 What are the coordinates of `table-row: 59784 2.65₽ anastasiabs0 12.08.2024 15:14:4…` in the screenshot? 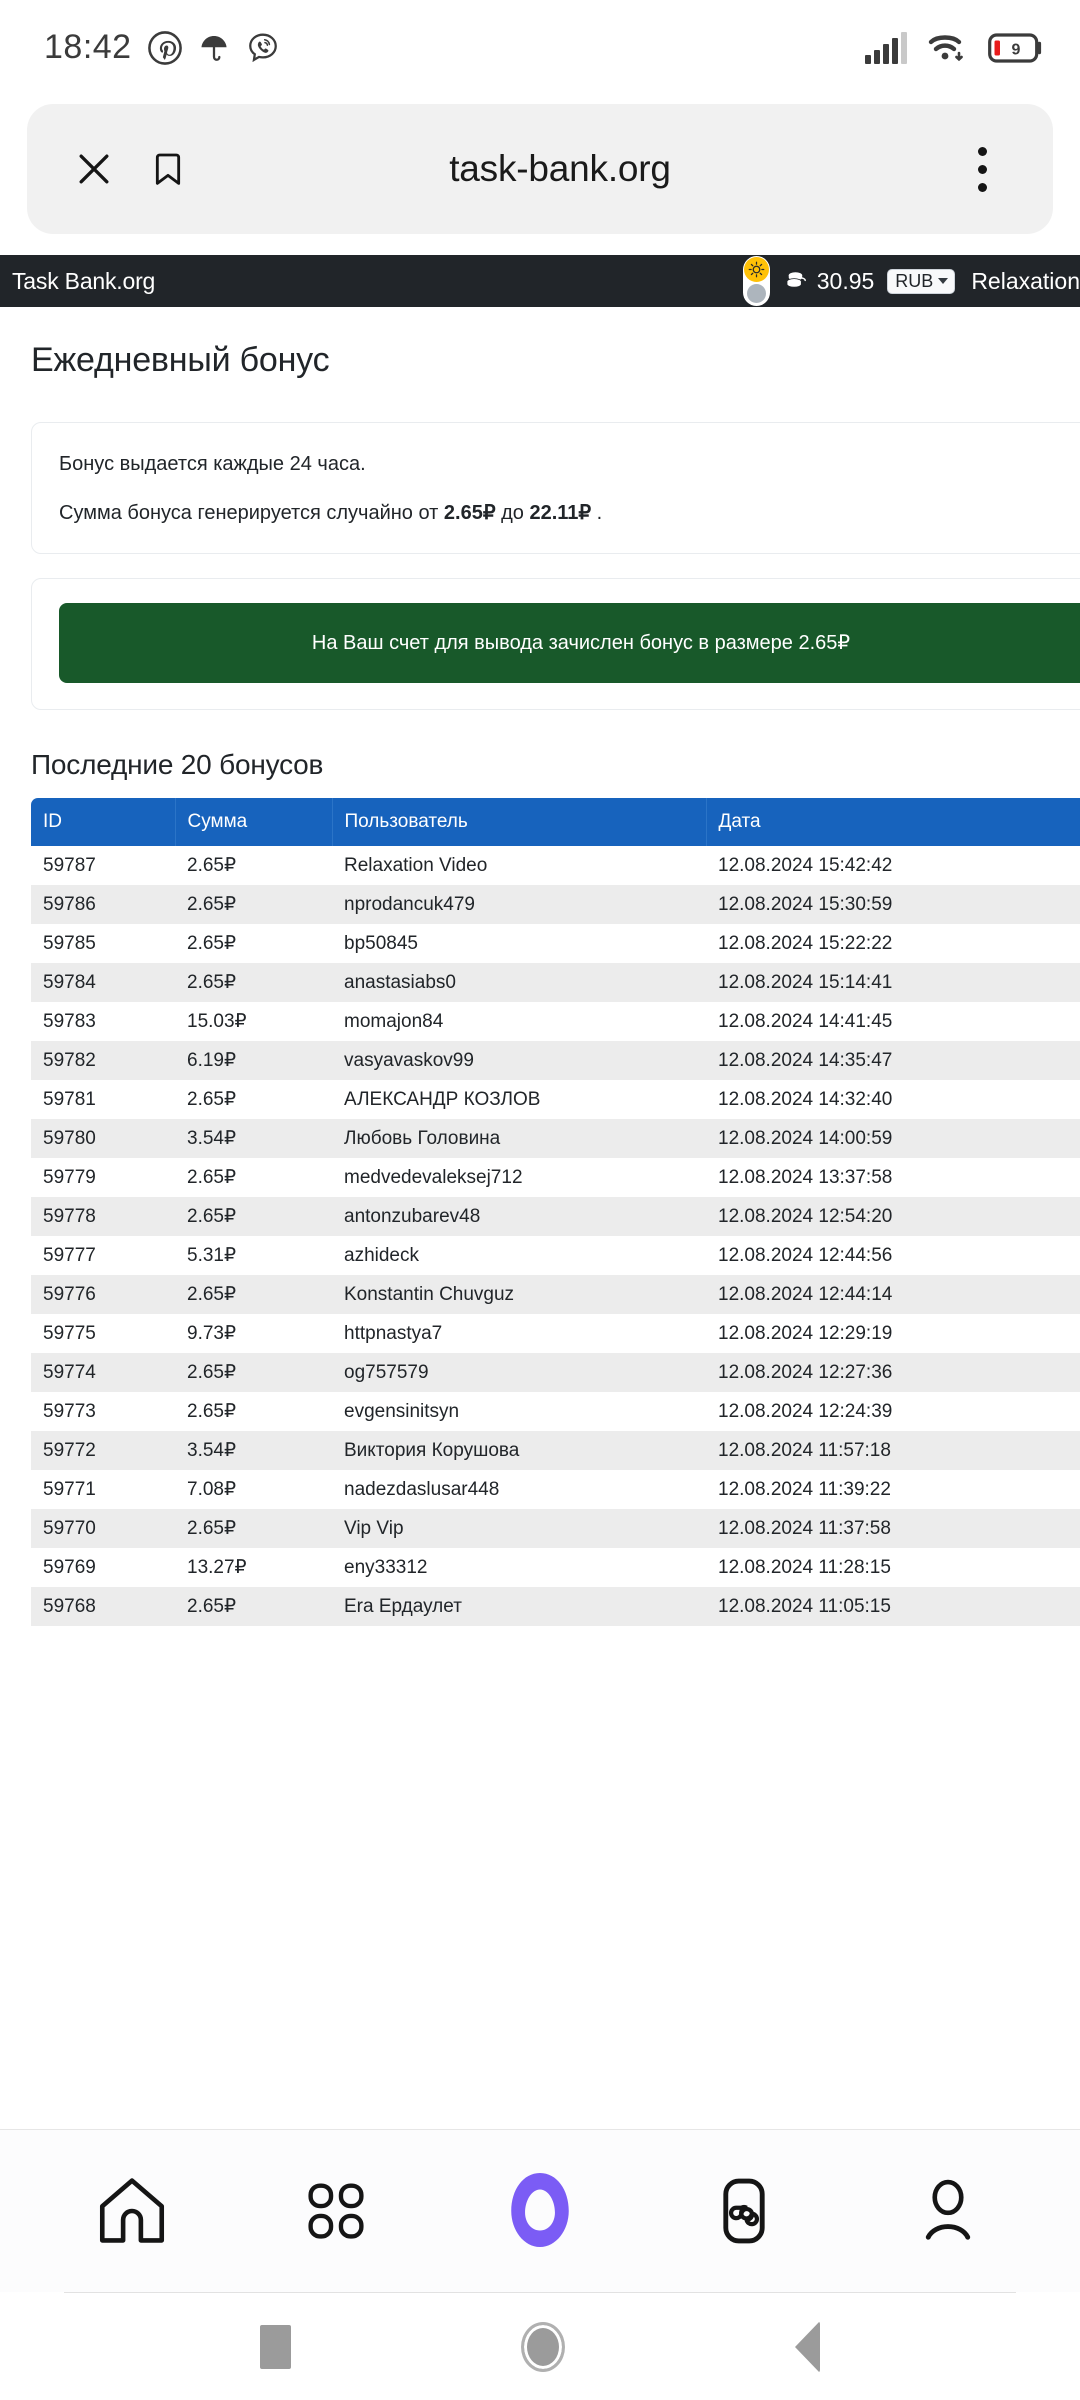 It's located at (555, 982).